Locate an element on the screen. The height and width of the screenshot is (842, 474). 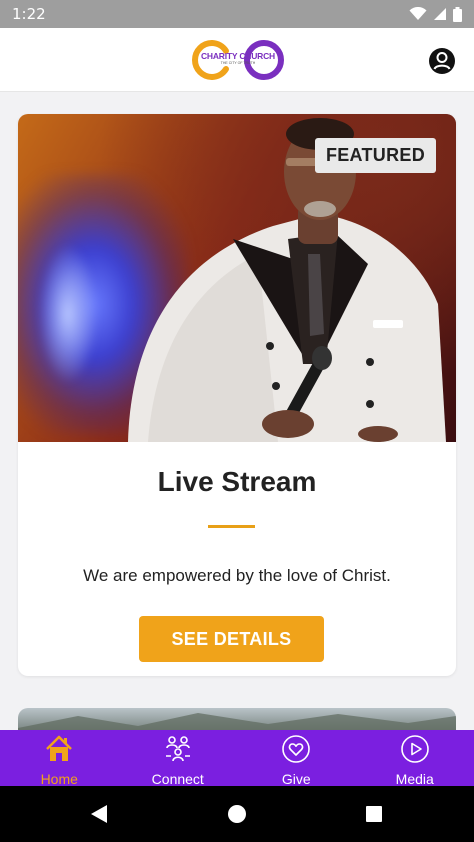
nav-home: Home is located at coordinates (59, 758).